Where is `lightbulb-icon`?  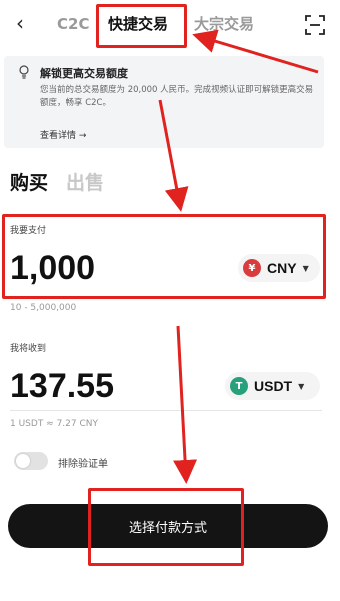 lightbulb-icon is located at coordinates (24, 72).